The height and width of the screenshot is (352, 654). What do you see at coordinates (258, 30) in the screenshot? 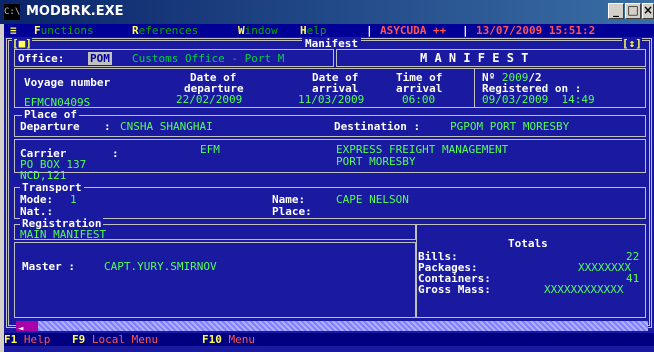
I see `menu-window: Window` at bounding box center [258, 30].